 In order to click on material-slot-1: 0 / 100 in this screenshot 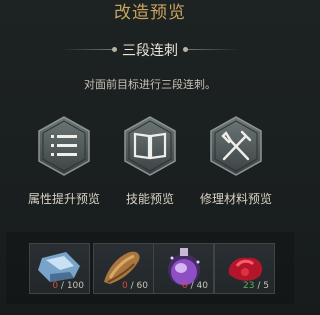, I will do `click(59, 268)`.